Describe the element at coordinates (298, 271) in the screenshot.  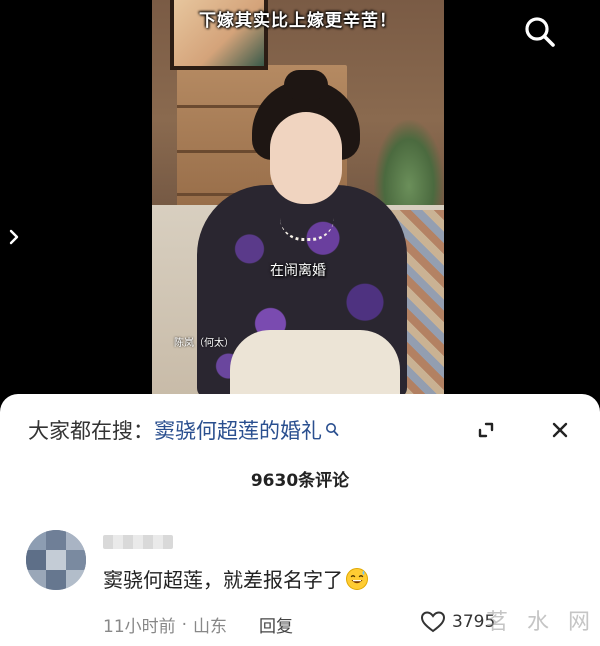
I see `video-subtitle: 在闹离婚` at that location.